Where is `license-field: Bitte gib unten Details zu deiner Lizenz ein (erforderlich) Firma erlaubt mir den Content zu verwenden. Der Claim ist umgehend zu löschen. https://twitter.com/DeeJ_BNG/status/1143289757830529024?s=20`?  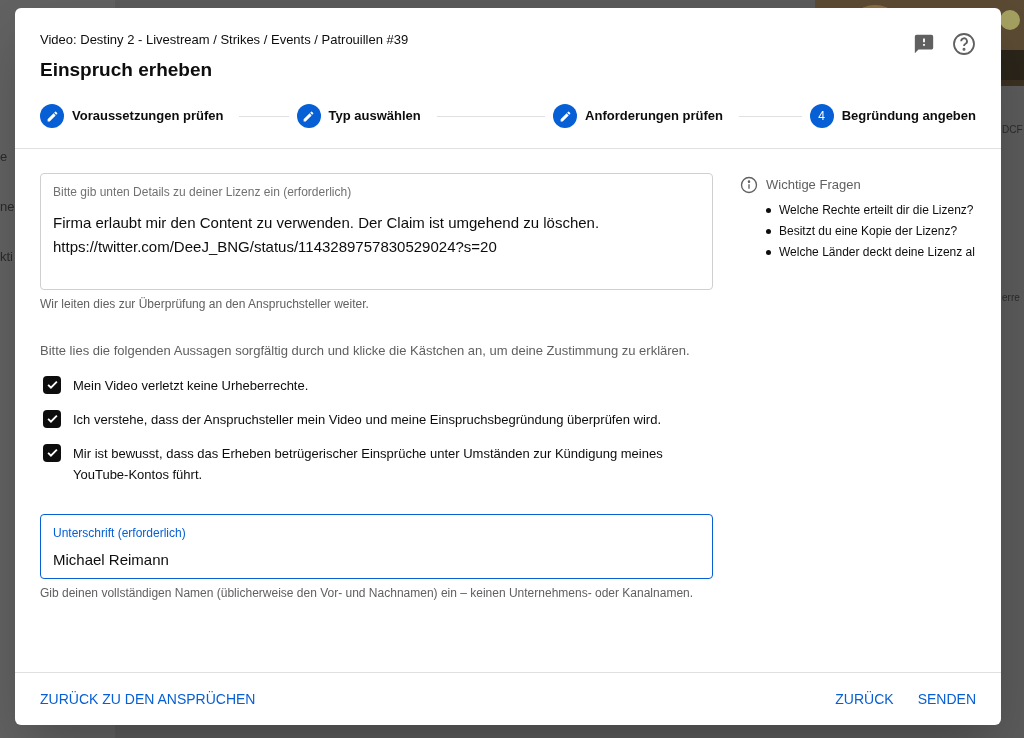 license-field: Bitte gib unten Details zu deiner Lizenz ein (erforderlich) Firma erlaubt mir den Content zu verwenden. Der Claim ist umgehend zu löschen. https://twitter.com/DeeJ_BNG/status/1143289757830529024?s=20 is located at coordinates (376, 231).